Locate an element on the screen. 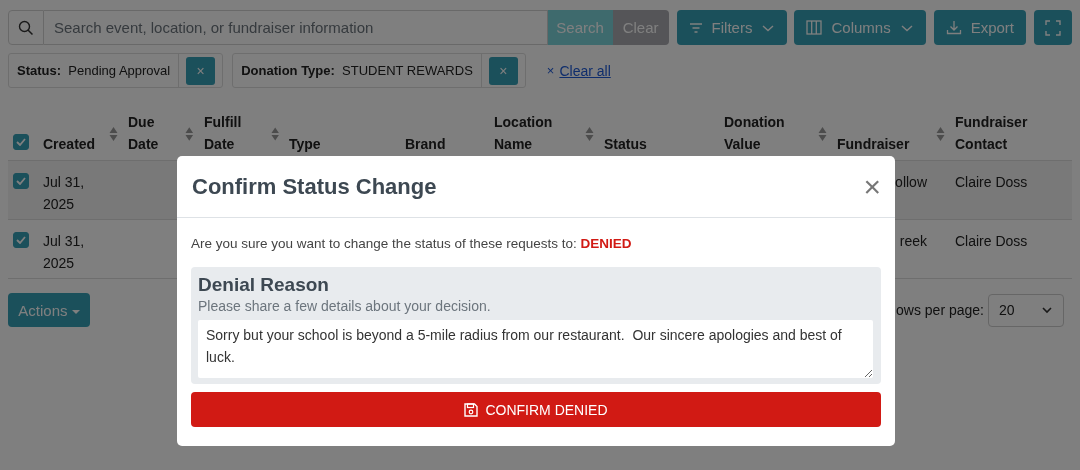 Image resolution: width=1080 pixels, height=470 pixels. download-icon is located at coordinates (953, 27).